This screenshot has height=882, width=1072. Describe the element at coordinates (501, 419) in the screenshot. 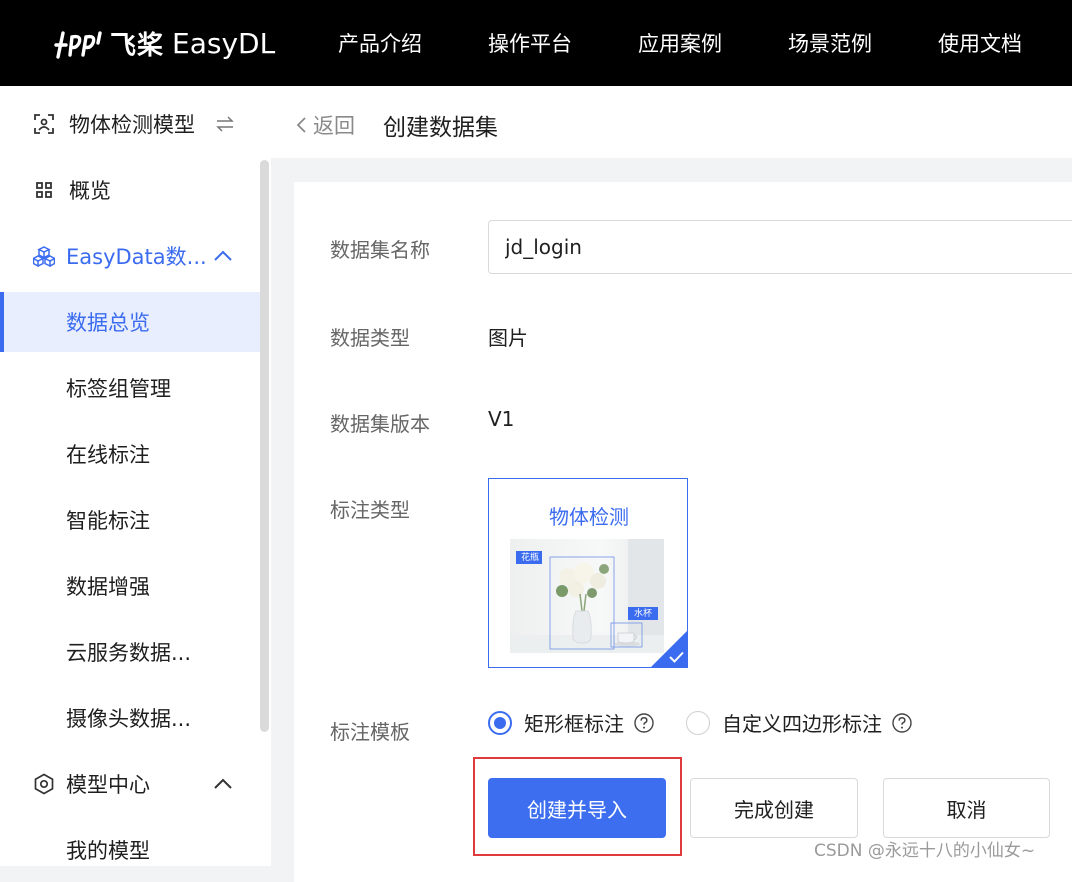

I see `dataset-version-value: V1` at that location.